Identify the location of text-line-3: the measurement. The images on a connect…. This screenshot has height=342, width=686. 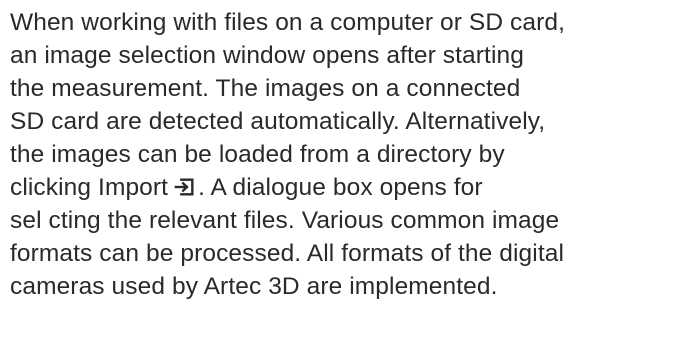
(265, 88).